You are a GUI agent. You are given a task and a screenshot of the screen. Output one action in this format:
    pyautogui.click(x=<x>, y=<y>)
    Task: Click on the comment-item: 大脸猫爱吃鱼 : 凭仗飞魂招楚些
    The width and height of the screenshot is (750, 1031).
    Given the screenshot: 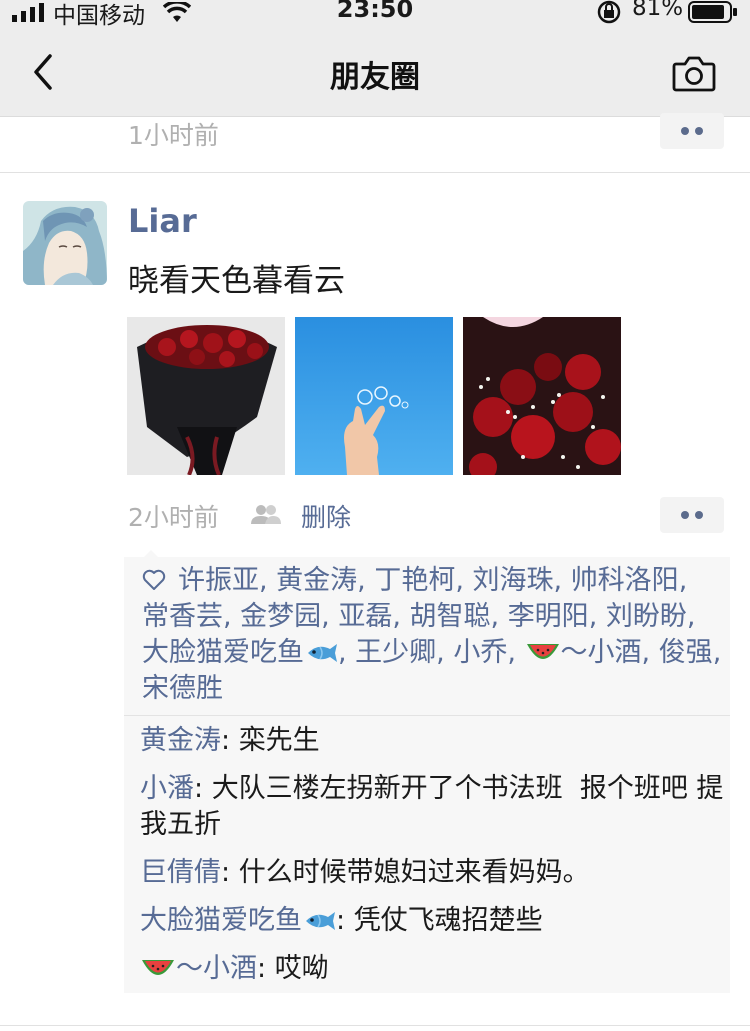 What is the action you would take?
    pyautogui.click(x=432, y=921)
    